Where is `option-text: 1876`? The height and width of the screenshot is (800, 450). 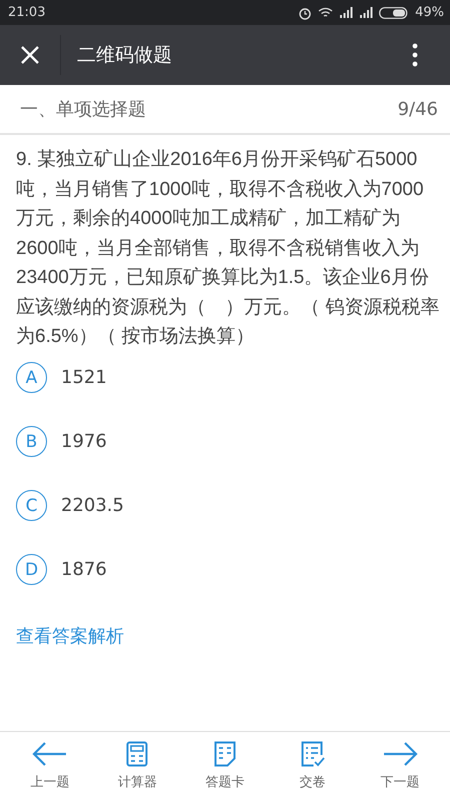 option-text: 1876 is located at coordinates (84, 569).